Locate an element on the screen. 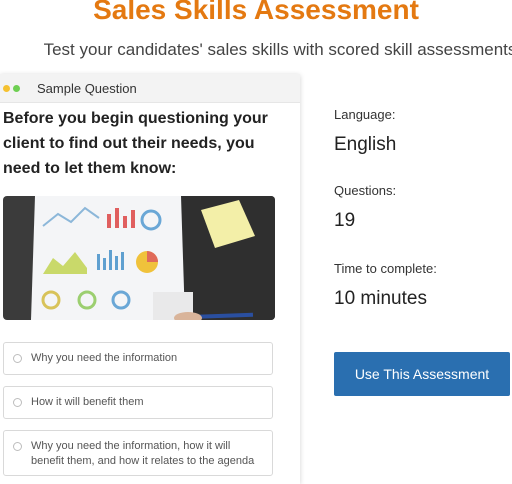 This screenshot has height=484, width=512. card-header-label: Sample Question is located at coordinates (87, 88).